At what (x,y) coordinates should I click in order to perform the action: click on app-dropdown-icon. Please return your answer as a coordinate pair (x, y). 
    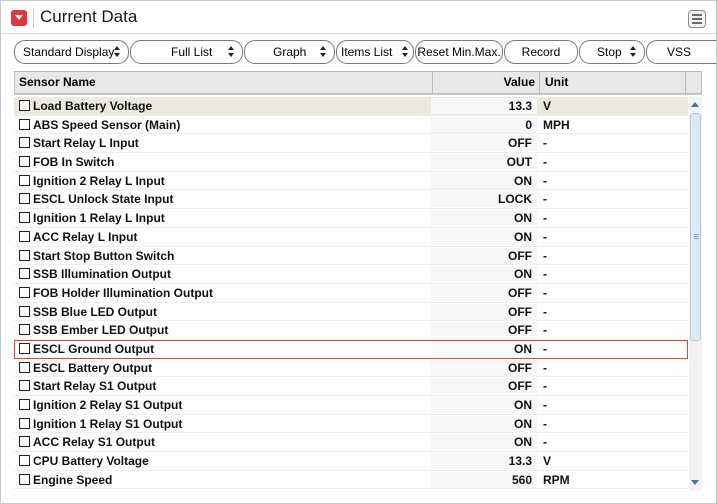
    Looking at the image, I should click on (19, 18).